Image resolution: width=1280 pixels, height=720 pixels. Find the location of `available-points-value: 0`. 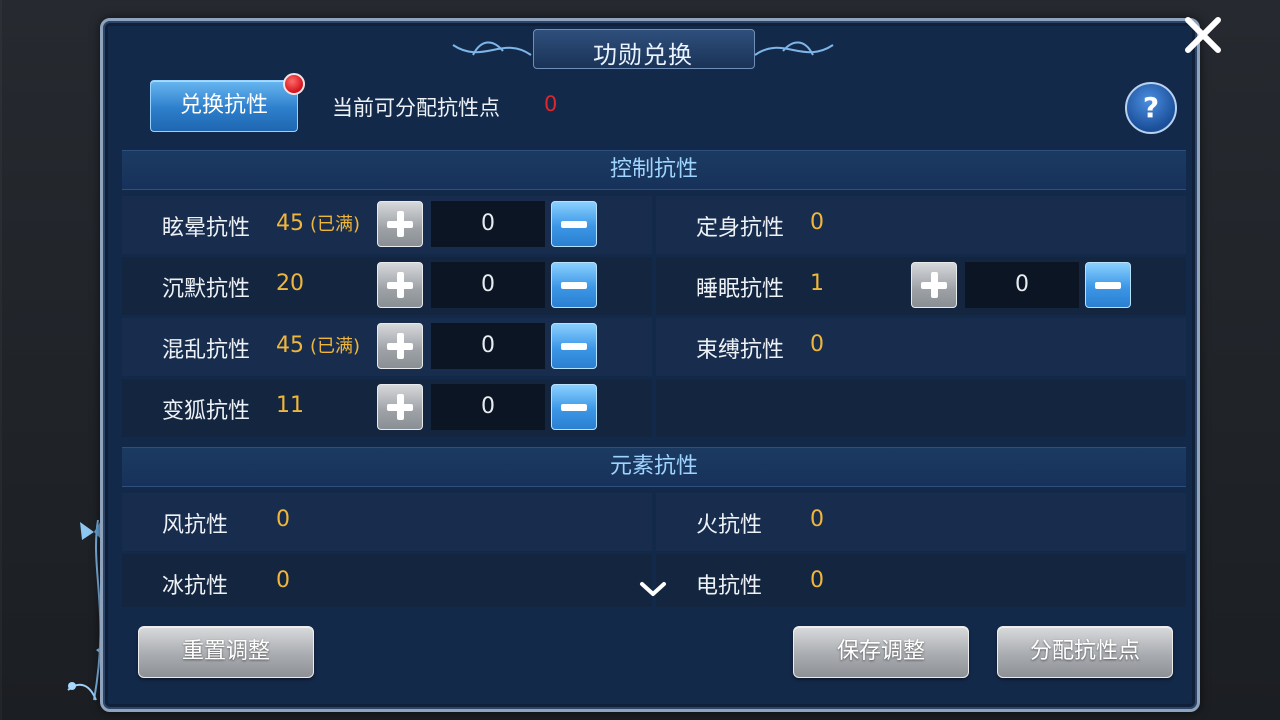

available-points-value: 0 is located at coordinates (551, 104).